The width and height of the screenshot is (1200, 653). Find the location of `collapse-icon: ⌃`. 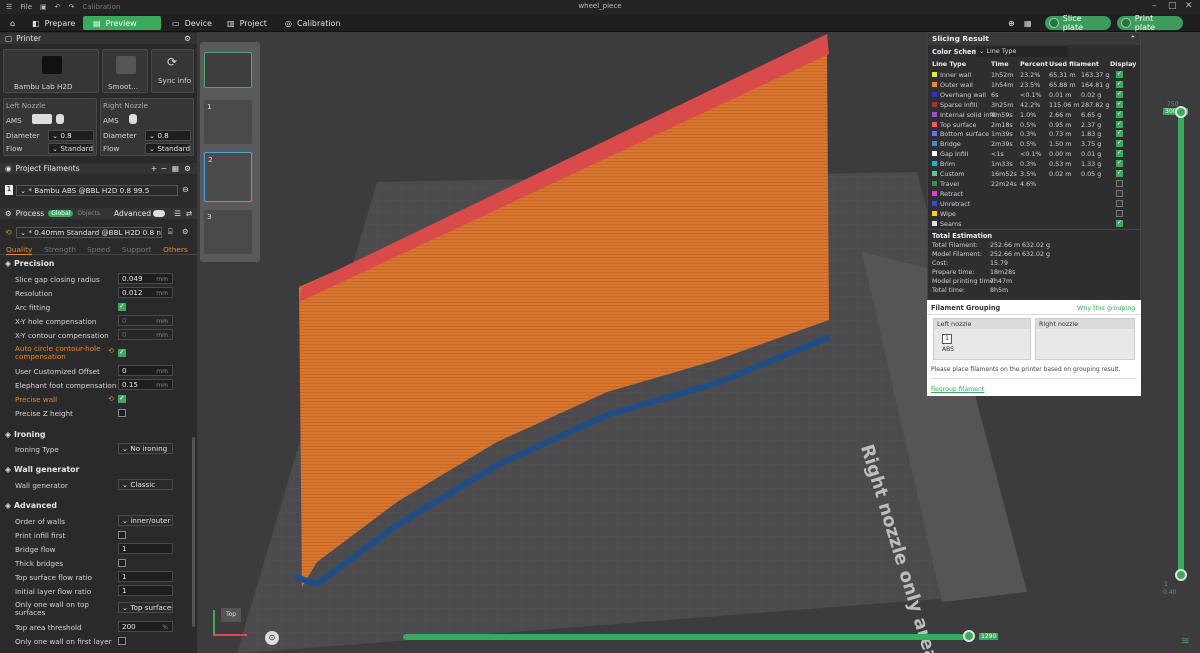

collapse-icon: ⌃ is located at coordinates (1133, 39).